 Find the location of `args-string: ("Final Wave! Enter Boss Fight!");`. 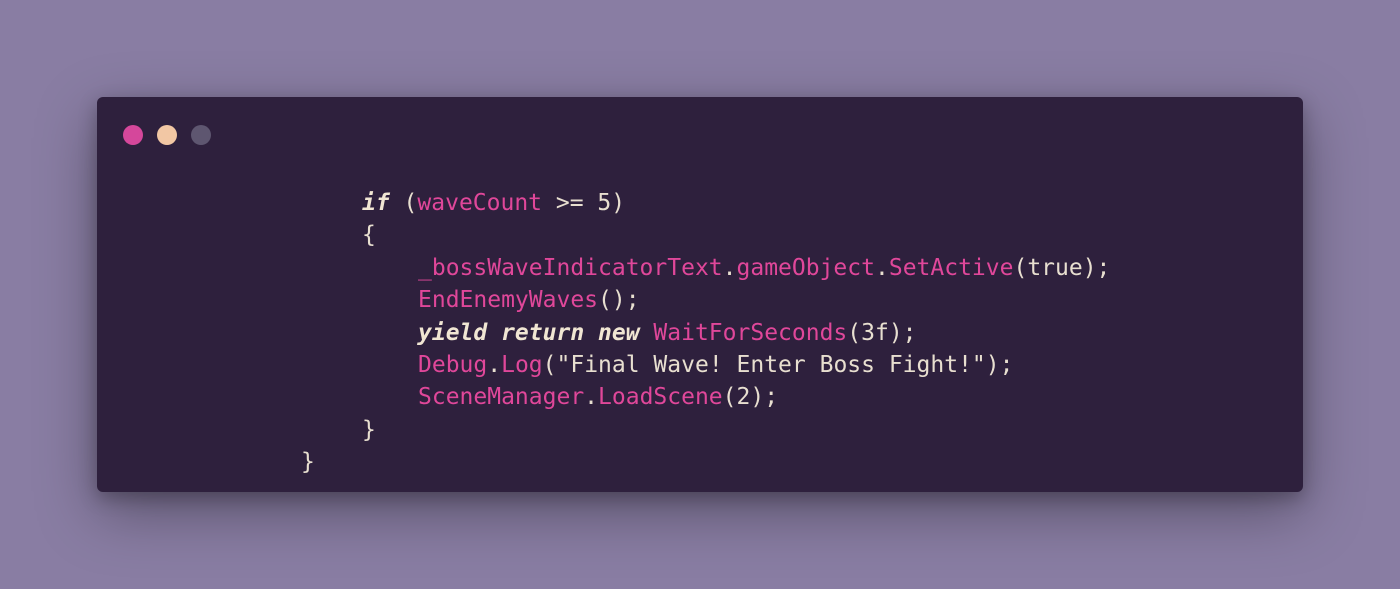

args-string: ("Final Wave! Enter Boss Fight!"); is located at coordinates (778, 365).